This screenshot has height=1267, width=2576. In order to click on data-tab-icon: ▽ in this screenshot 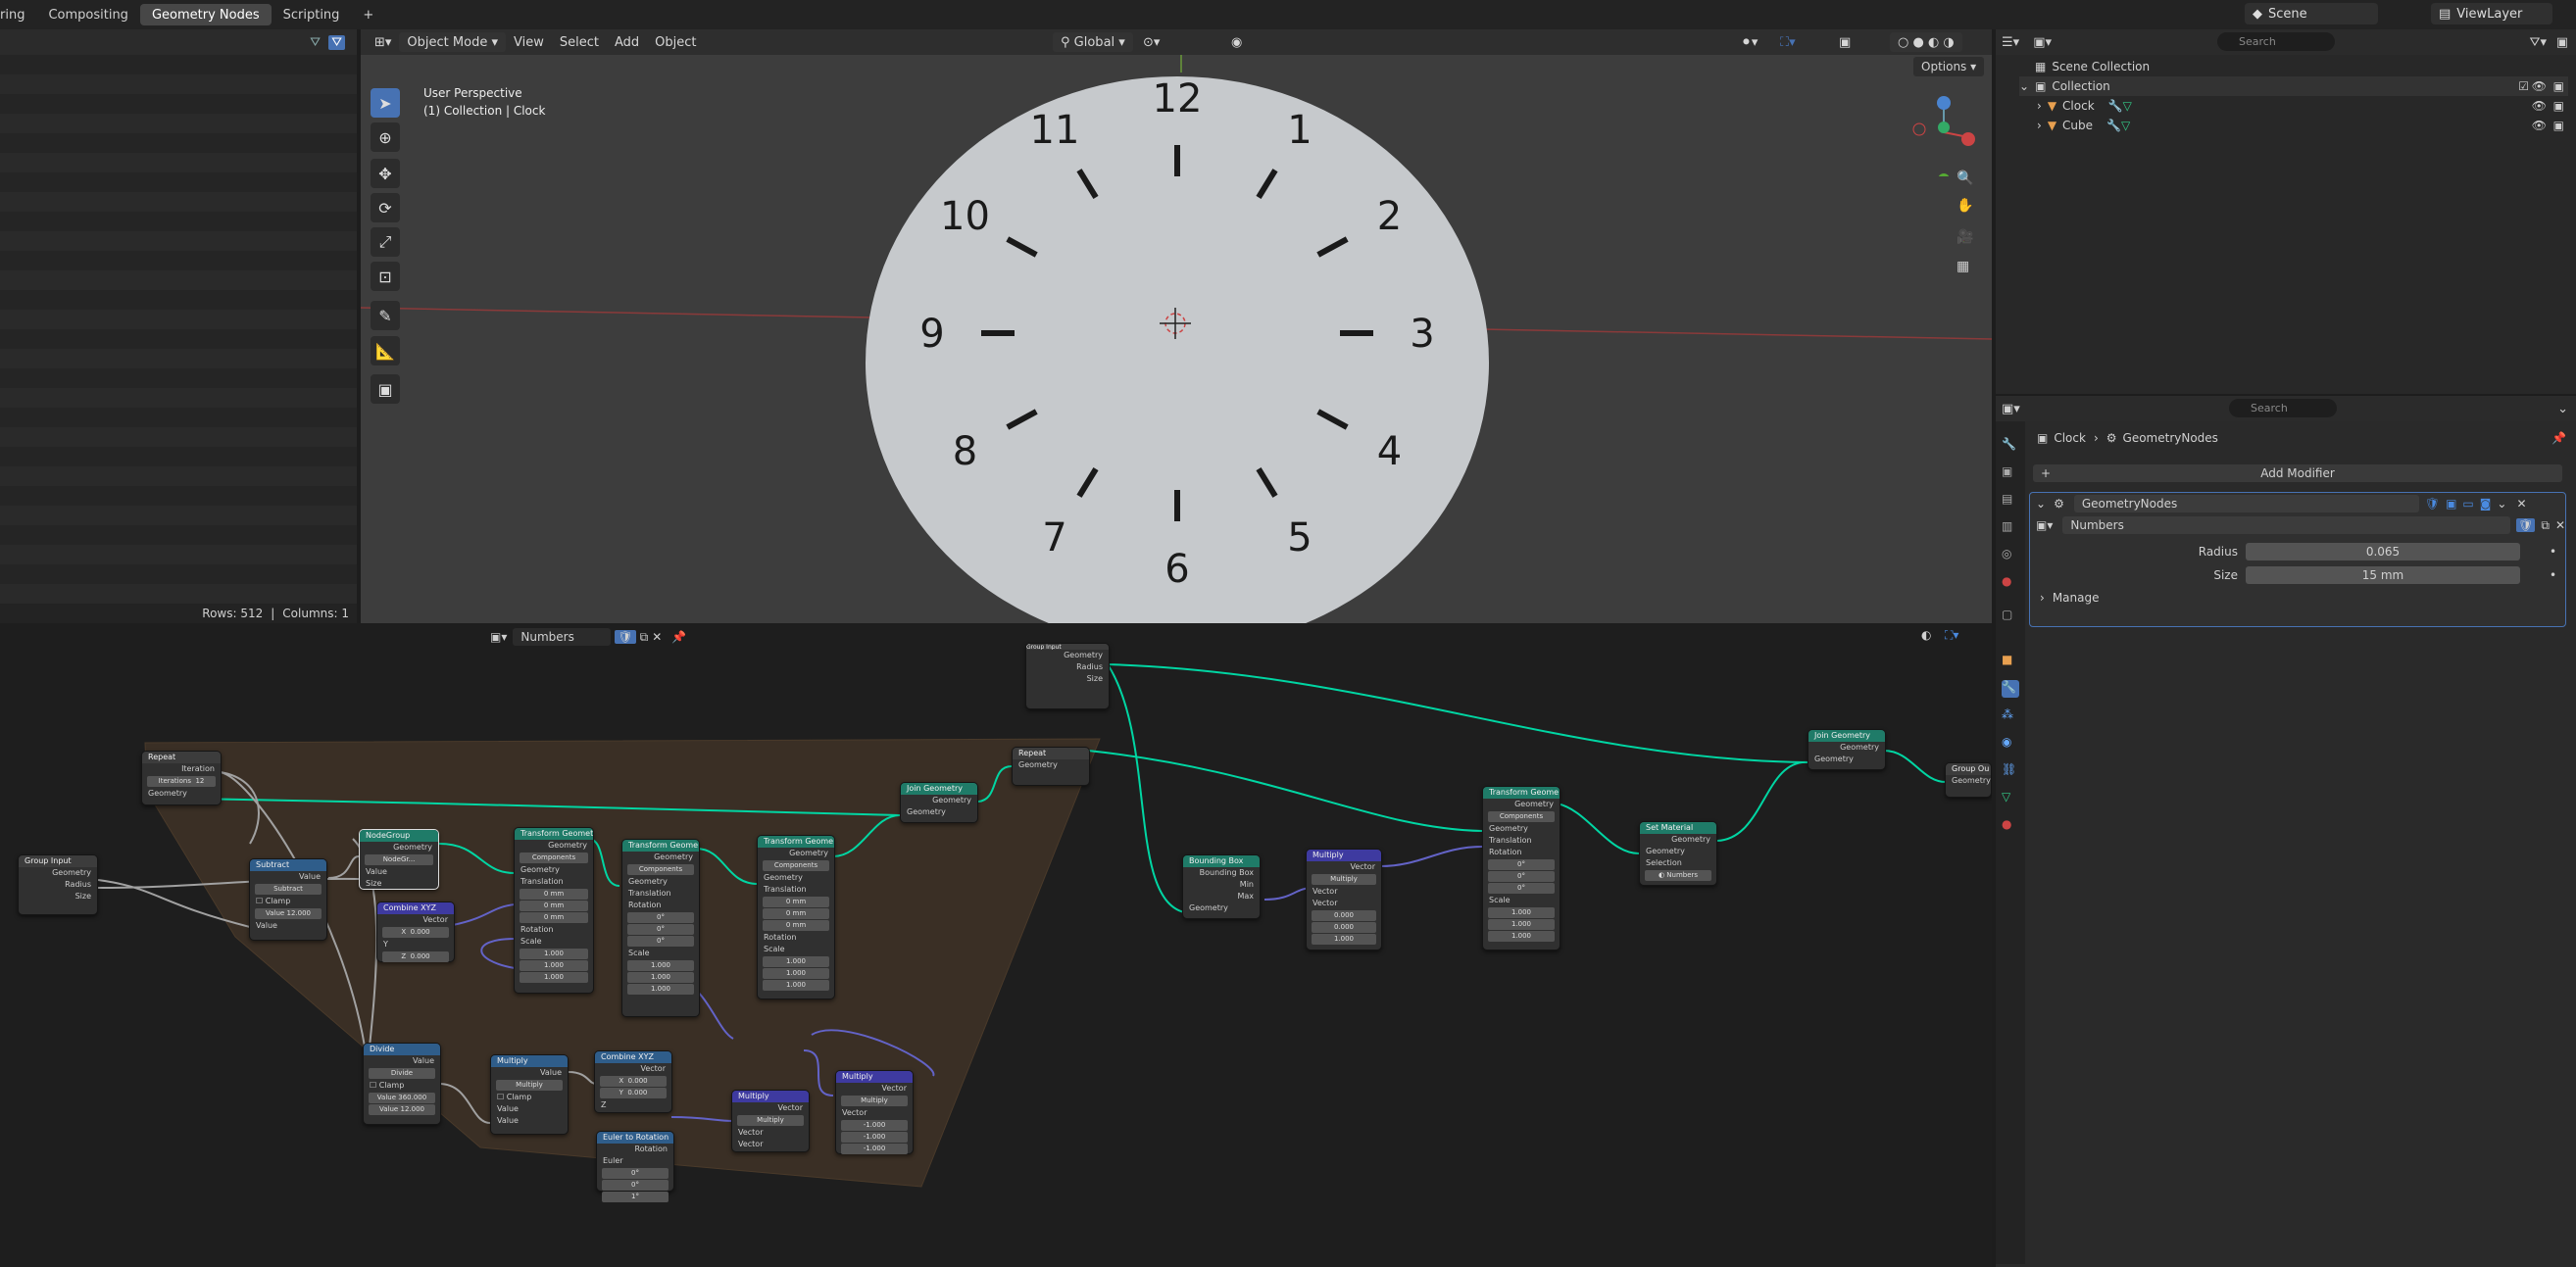, I will do `click(2010, 799)`.